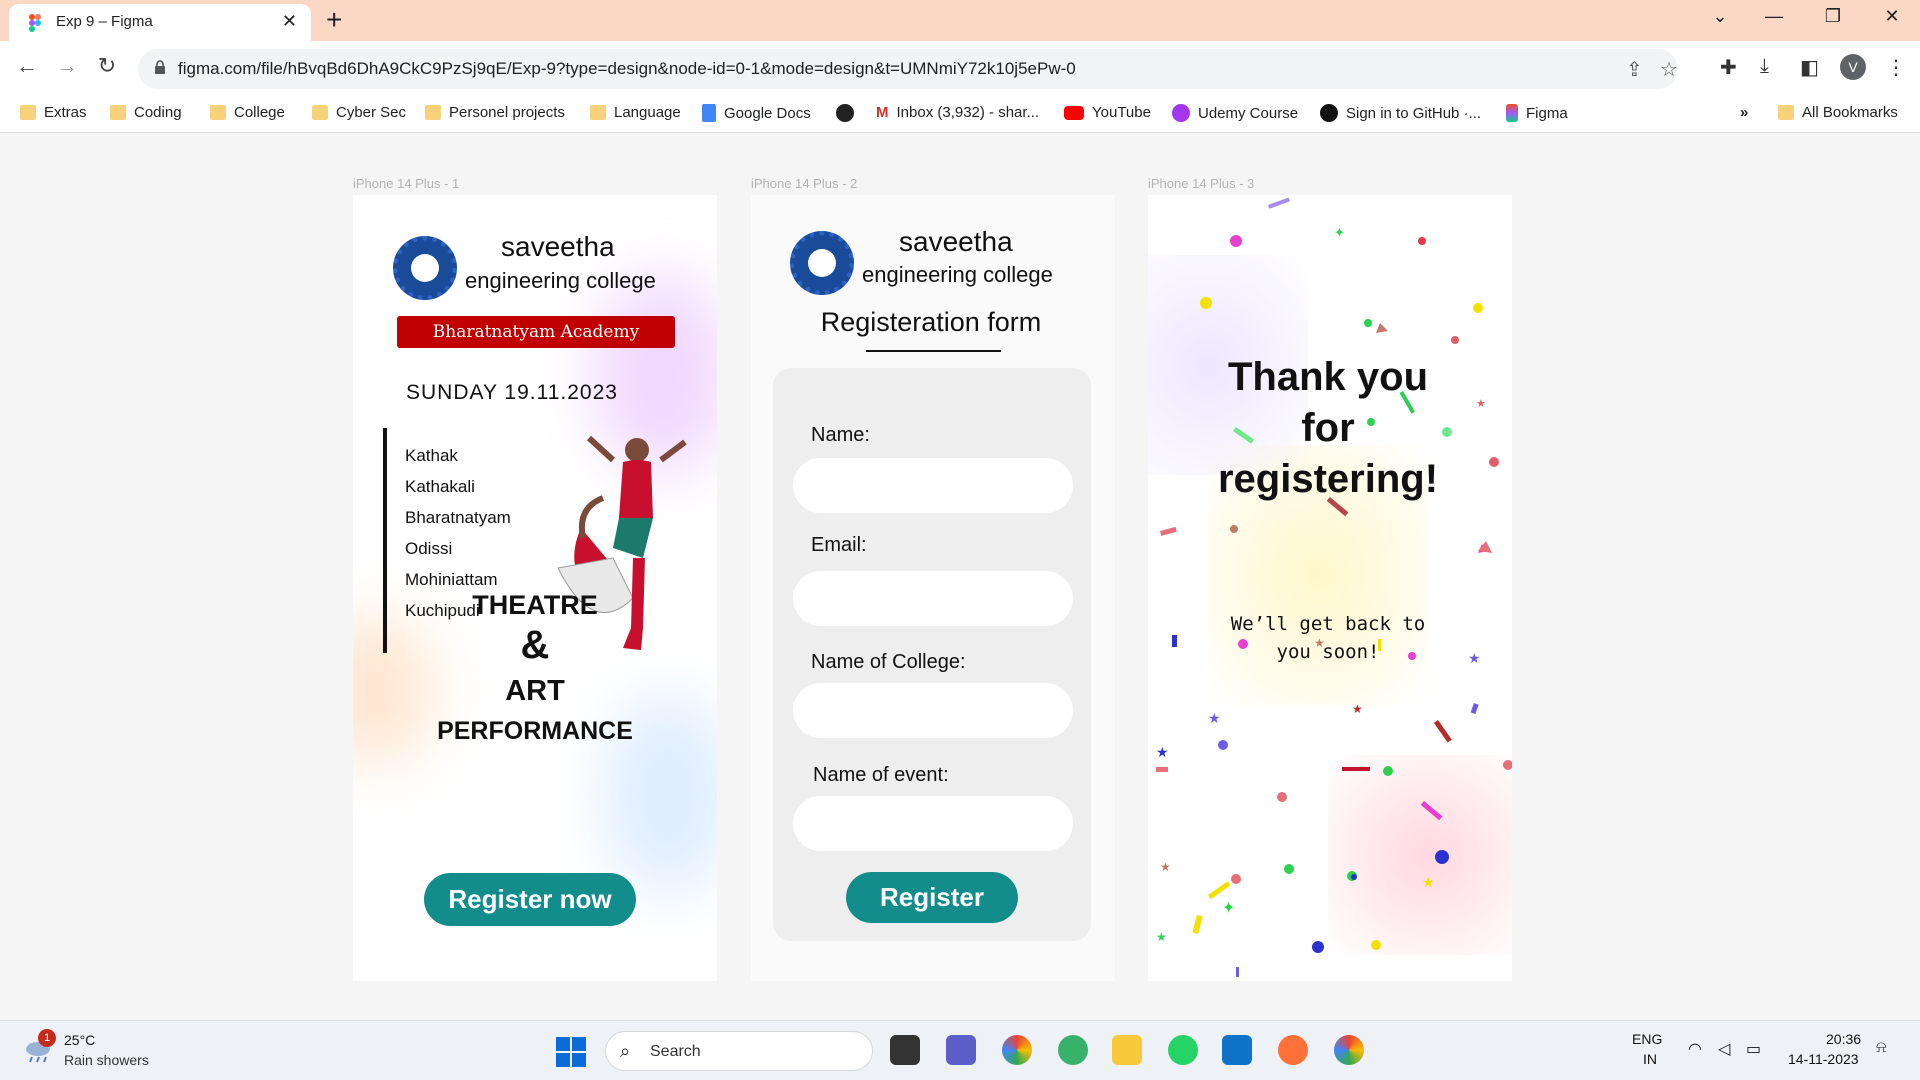 The height and width of the screenshot is (1080, 1920). Describe the element at coordinates (1074, 112) in the screenshot. I see `youtube-icon` at that location.